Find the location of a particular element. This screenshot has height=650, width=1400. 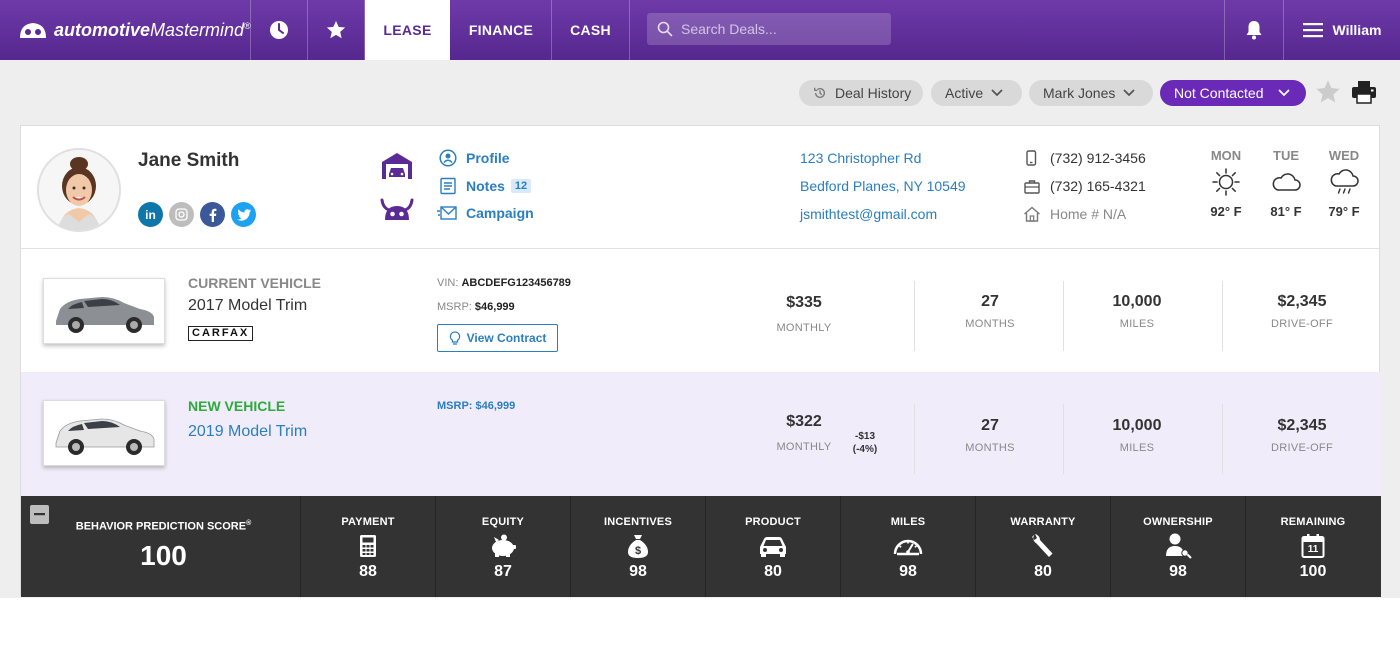

speedometer-icon is located at coordinates (908, 547).